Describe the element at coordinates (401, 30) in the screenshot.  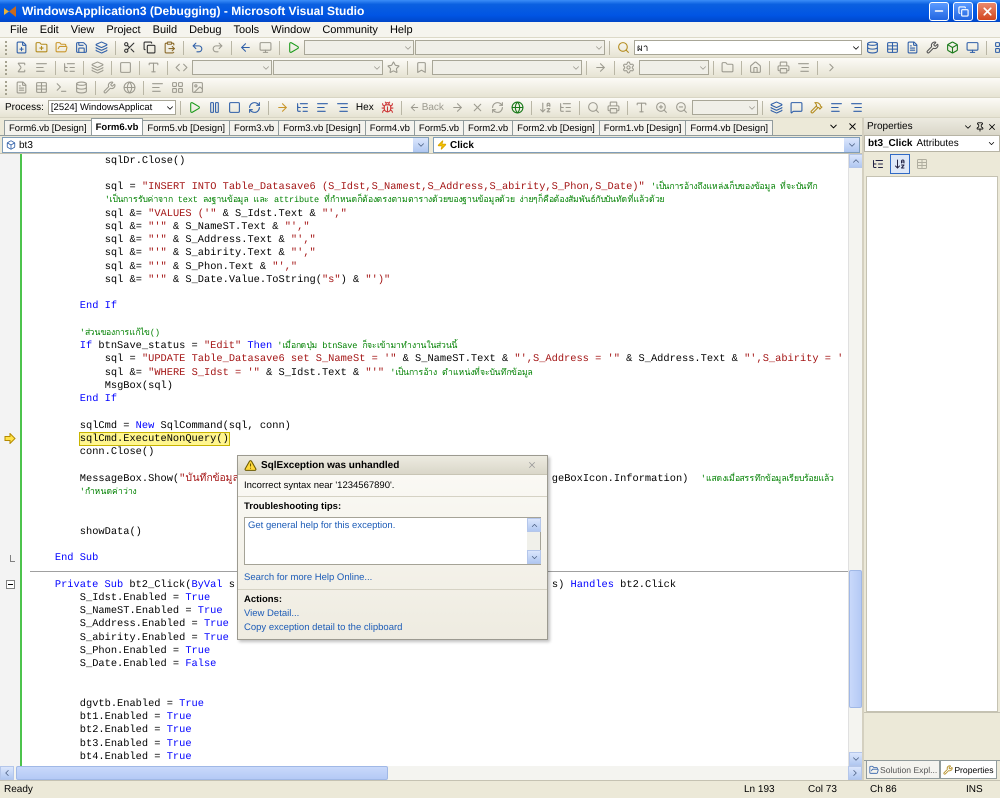
I see `menu-item: Help` at that location.